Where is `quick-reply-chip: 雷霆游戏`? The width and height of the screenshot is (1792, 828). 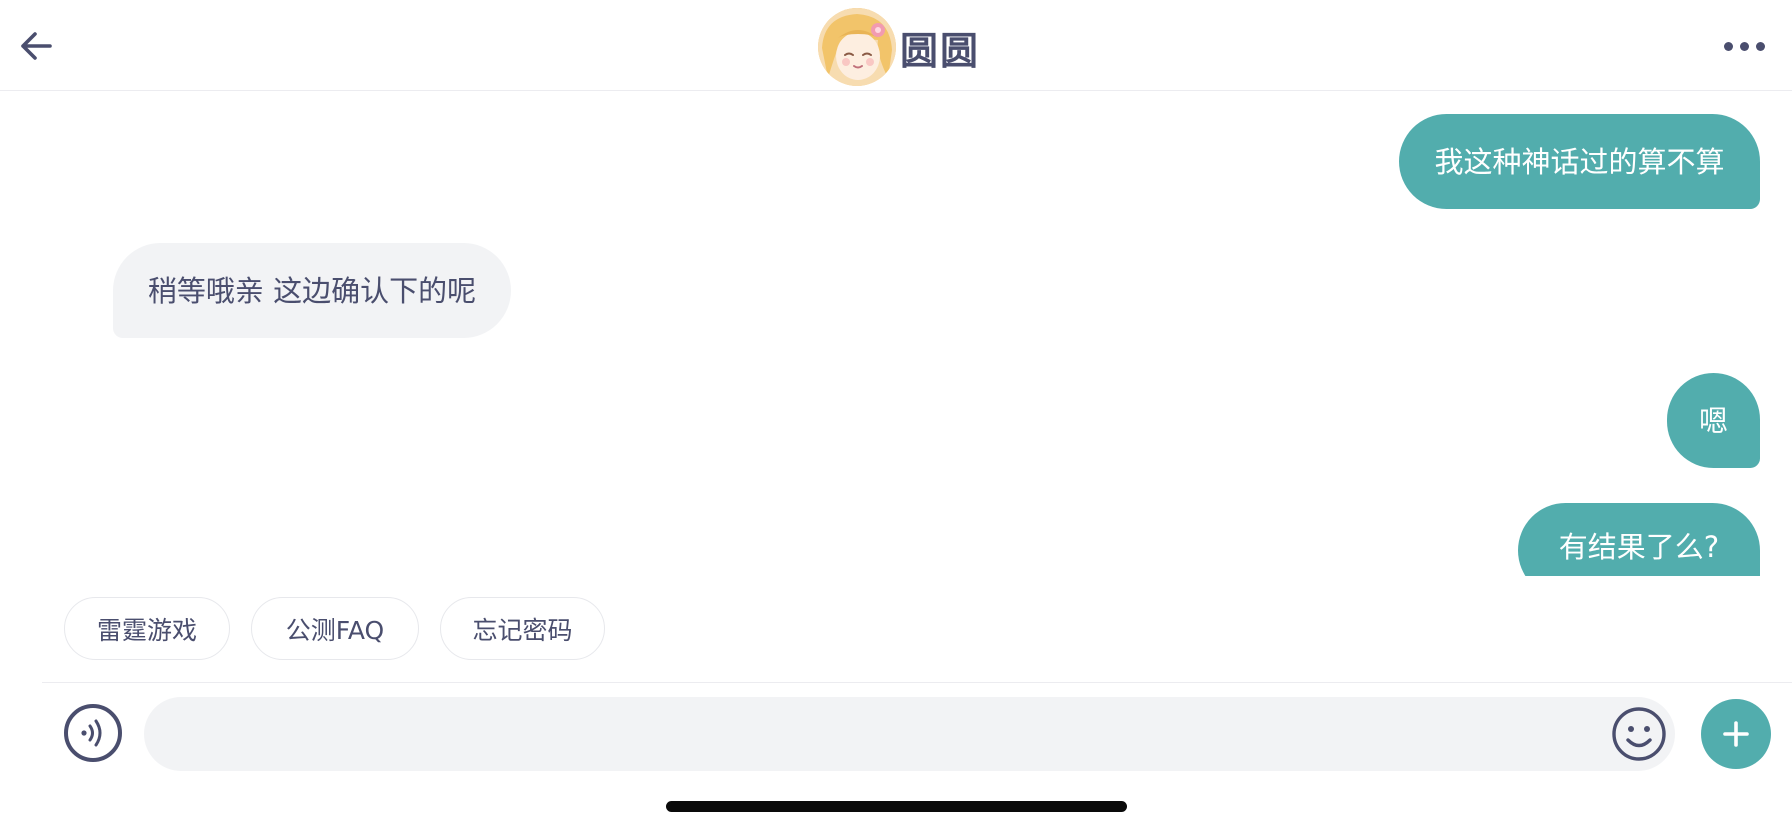 quick-reply-chip: 雷霆游戏 is located at coordinates (147, 628).